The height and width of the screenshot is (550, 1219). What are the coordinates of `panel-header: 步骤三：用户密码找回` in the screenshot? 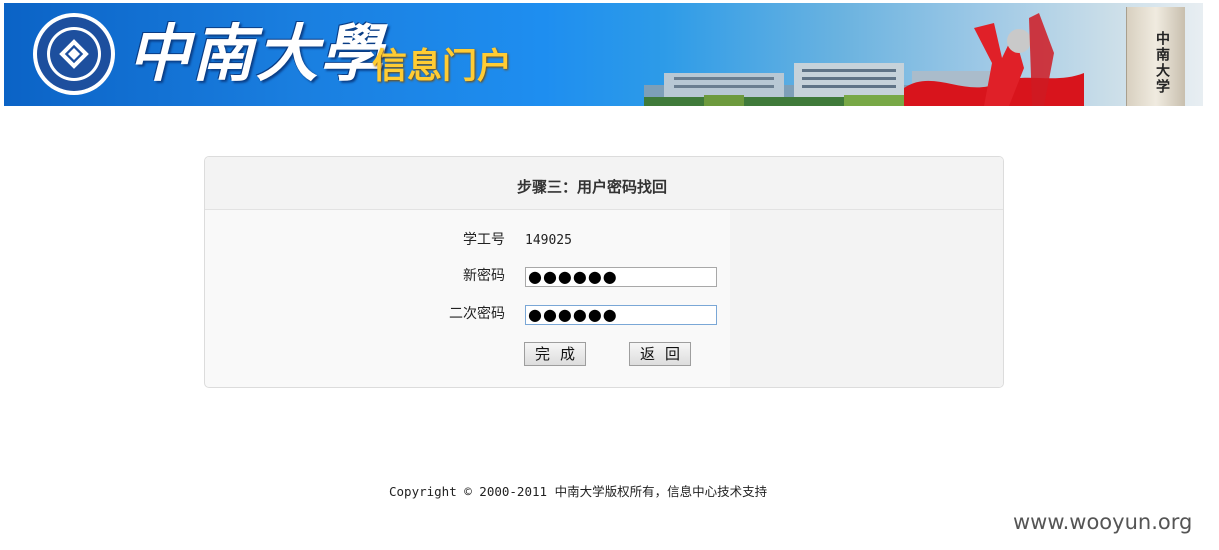 It's located at (604, 183).